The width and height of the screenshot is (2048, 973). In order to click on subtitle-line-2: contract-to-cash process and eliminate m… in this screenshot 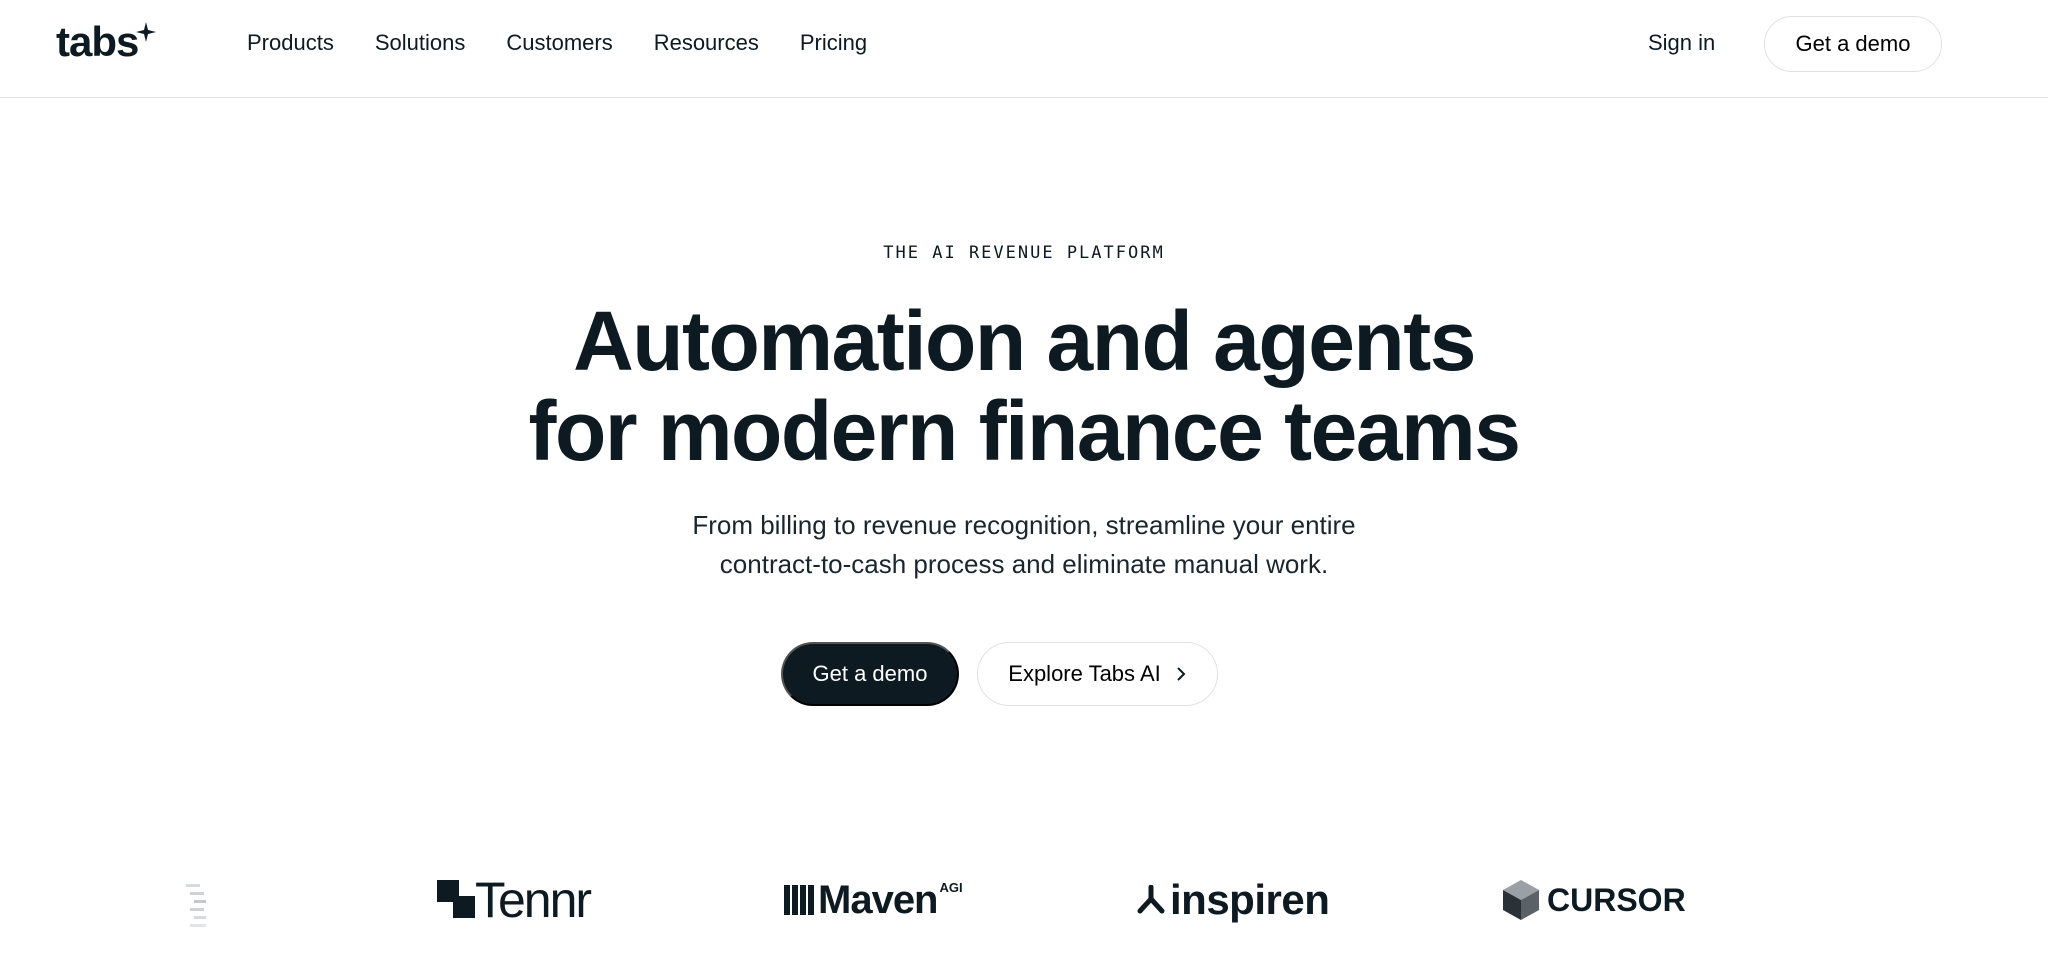, I will do `click(1024, 564)`.